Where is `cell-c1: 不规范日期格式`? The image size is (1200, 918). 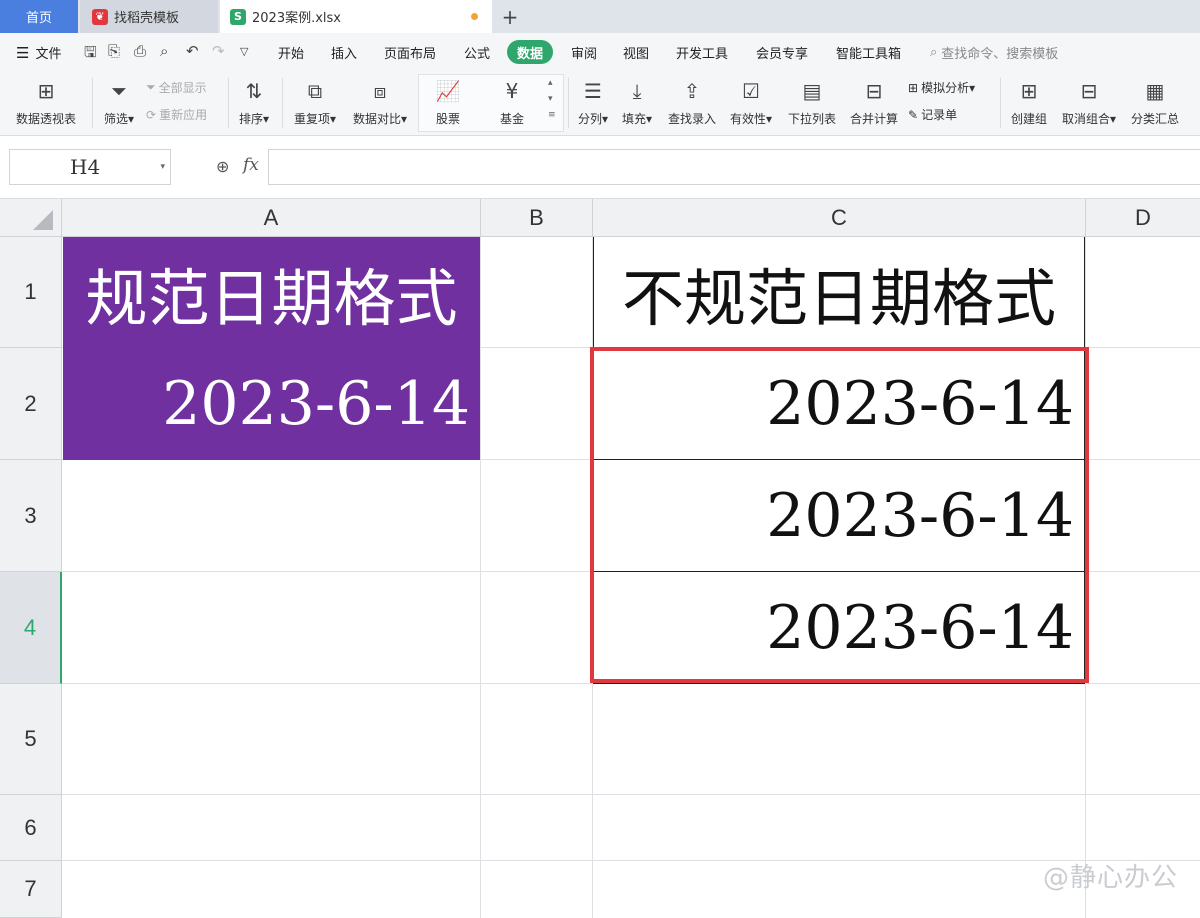
cell-c1: 不规范日期格式 is located at coordinates (839, 292).